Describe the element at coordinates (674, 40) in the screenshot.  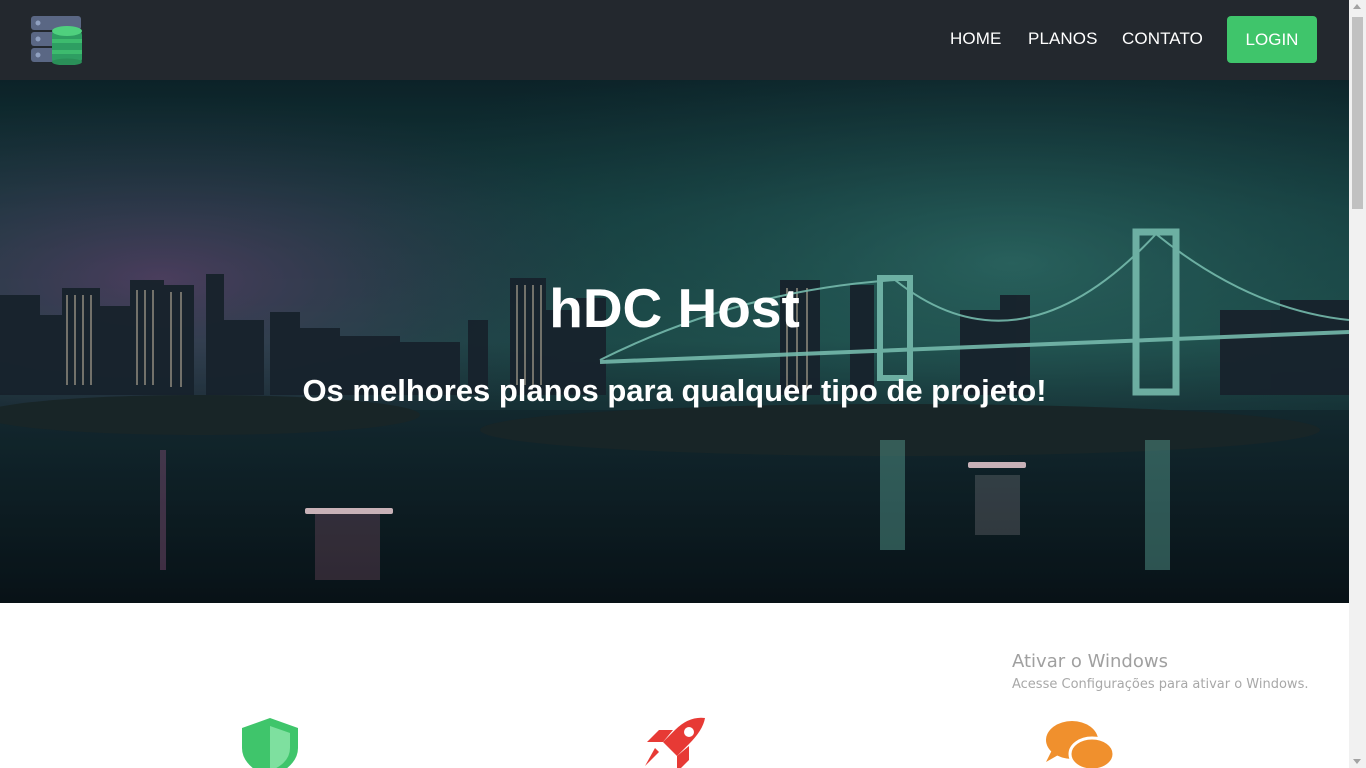
I see `navbar: HOME PLANOS CONTATO LOGIN` at that location.